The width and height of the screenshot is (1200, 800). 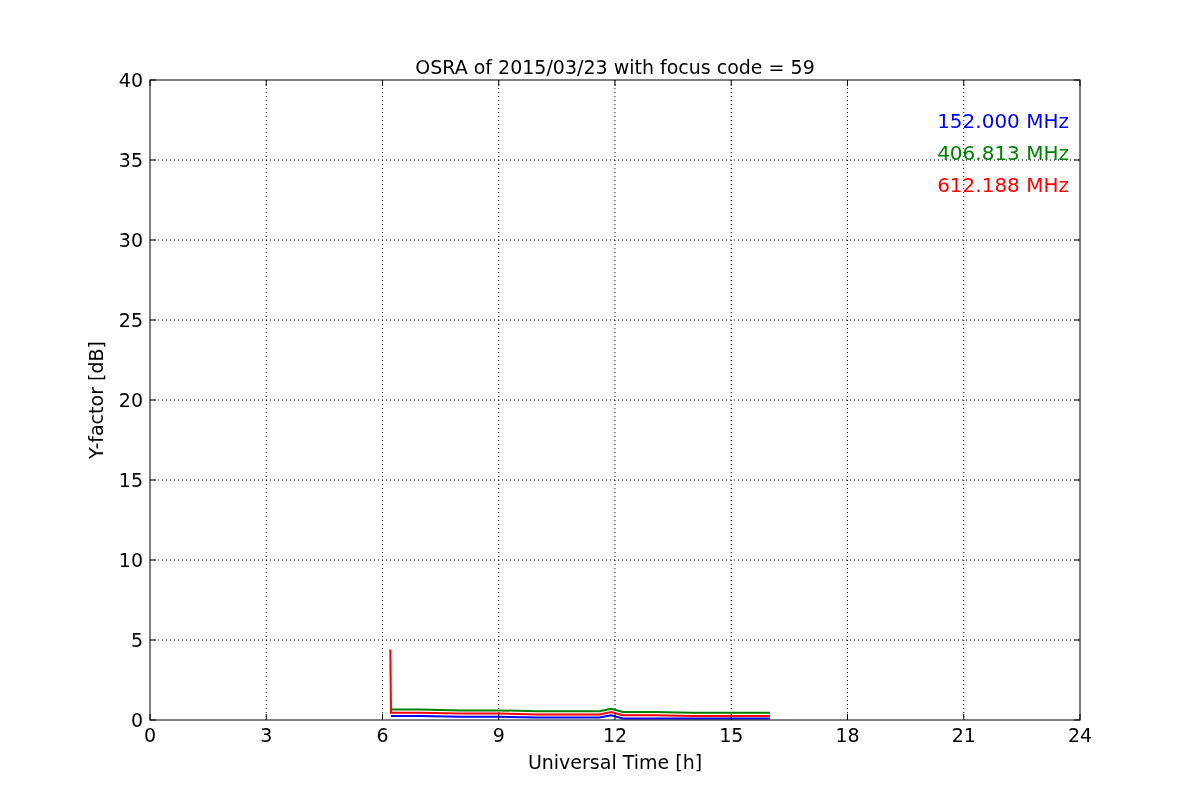 I want to click on chart-title: OSRA of 2015/03/23 with focus code = 59, so click(x=615, y=67).